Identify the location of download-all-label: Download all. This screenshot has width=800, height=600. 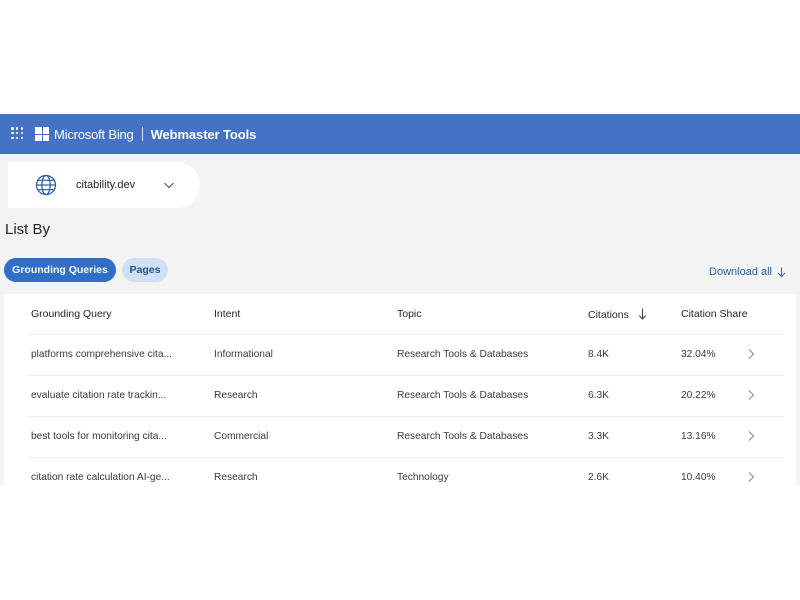
(740, 272).